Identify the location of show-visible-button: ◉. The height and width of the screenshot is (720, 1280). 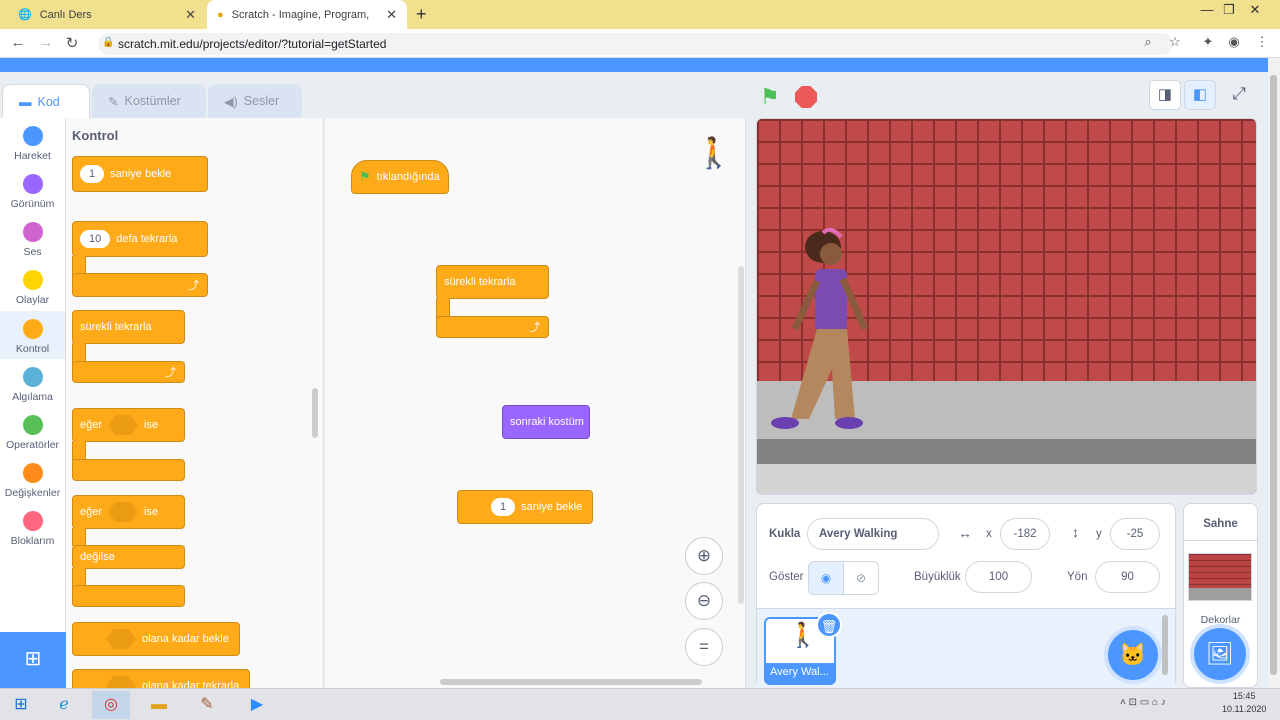
(826, 578).